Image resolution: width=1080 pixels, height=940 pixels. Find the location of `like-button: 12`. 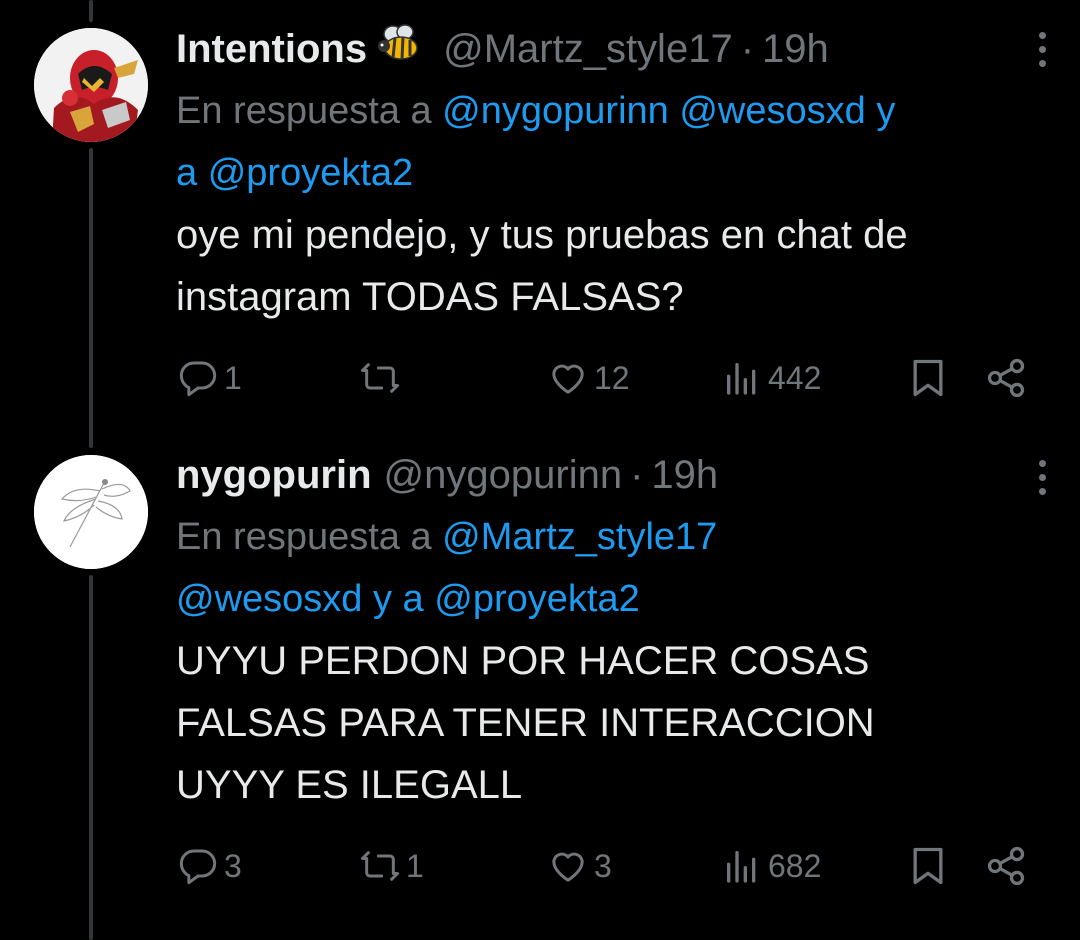

like-button: 12 is located at coordinates (588, 378).